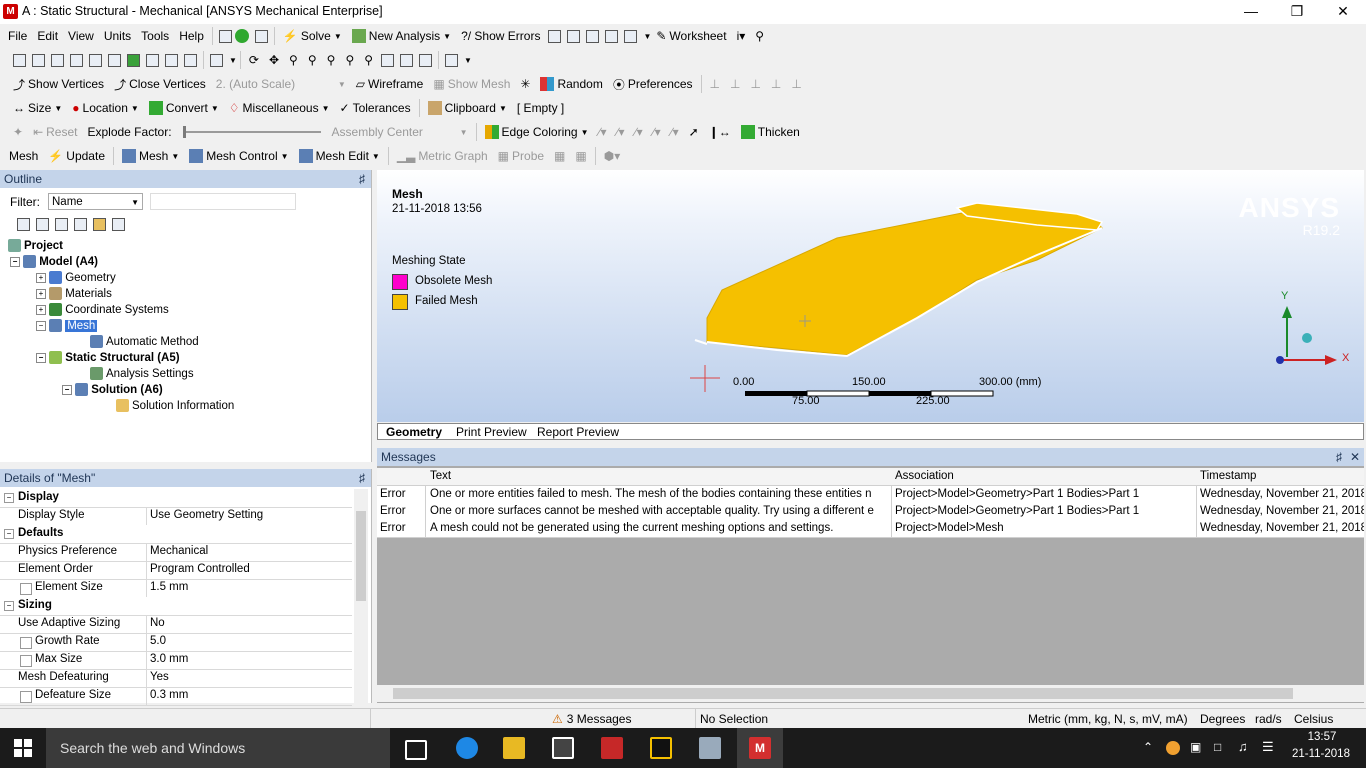 This screenshot has height=768, width=1366. Describe the element at coordinates (388, 60) in the screenshot. I see `iso-icon` at that location.